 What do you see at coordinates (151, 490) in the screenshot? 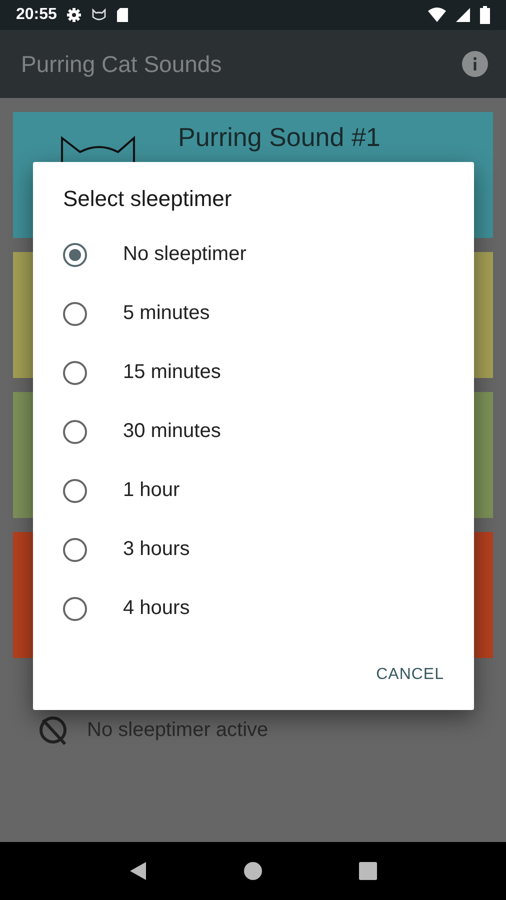
I see `option-label: 1 hour` at bounding box center [151, 490].